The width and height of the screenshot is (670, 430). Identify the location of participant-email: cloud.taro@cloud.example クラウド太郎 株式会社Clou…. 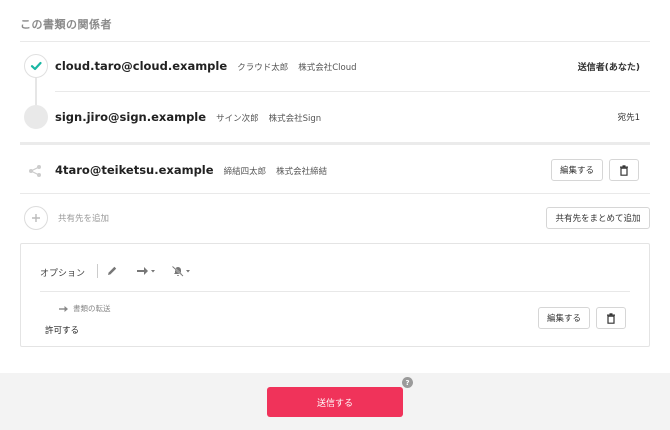
(206, 66).